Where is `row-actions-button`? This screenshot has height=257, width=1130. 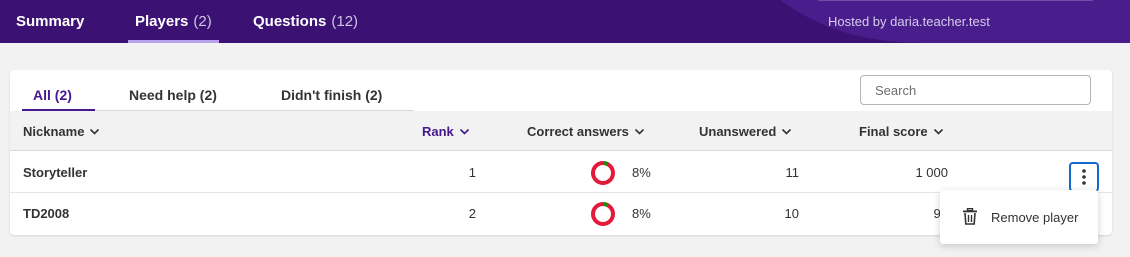 row-actions-button is located at coordinates (1084, 177).